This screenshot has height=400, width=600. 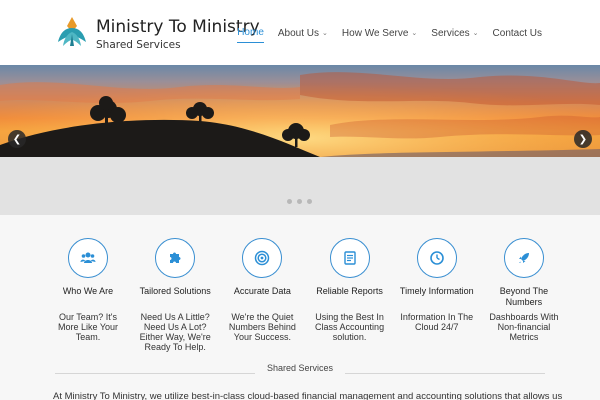 I want to click on feature-title: Beyond The Numbers, so click(x=524, y=297).